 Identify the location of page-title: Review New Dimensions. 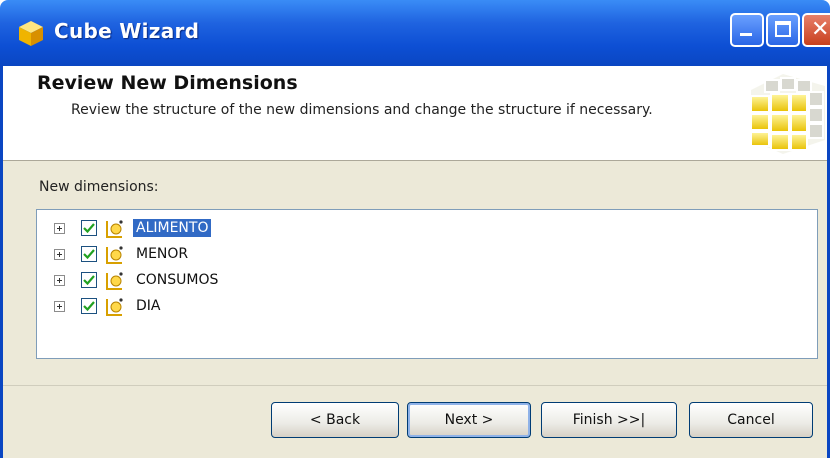
(167, 83).